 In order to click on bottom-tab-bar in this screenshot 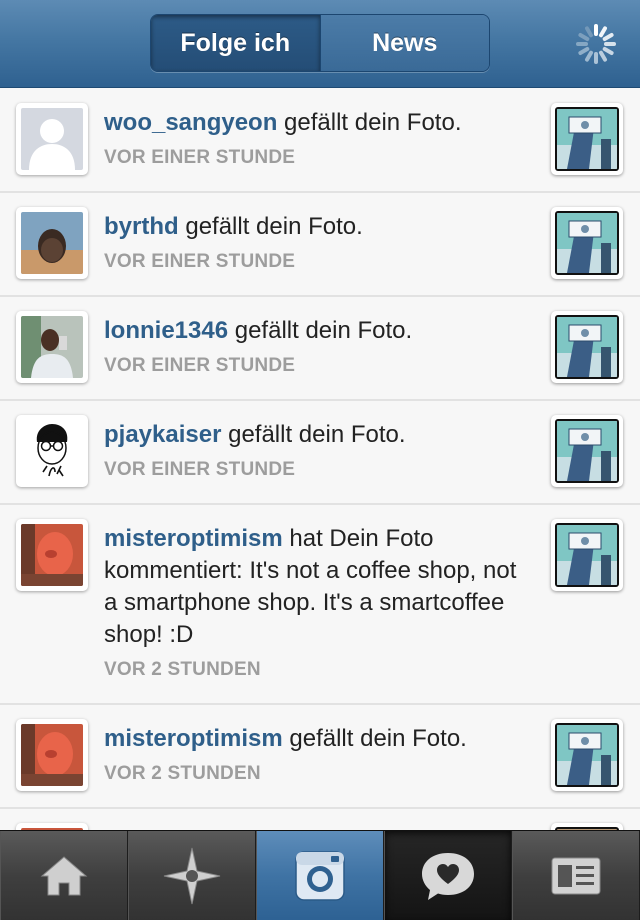, I will do `click(320, 875)`.